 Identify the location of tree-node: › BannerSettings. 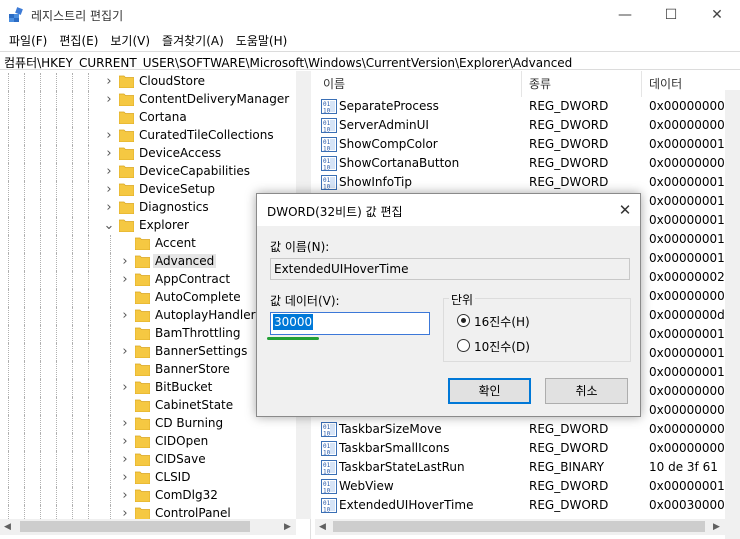
(150, 352).